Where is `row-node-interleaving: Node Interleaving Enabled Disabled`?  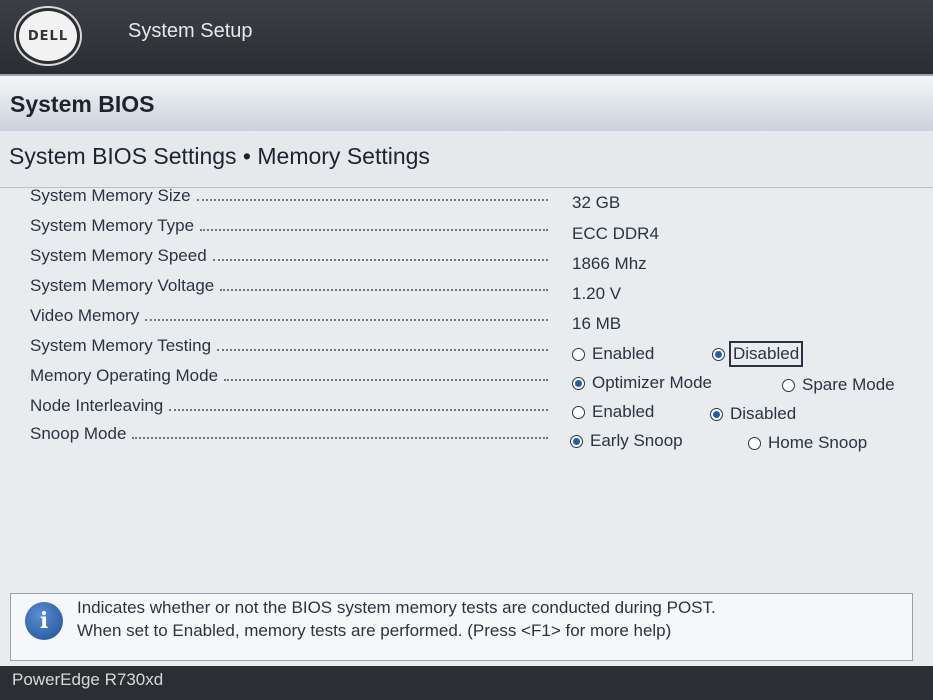
row-node-interleaving: Node Interleaving Enabled Disabled is located at coordinates (480, 410).